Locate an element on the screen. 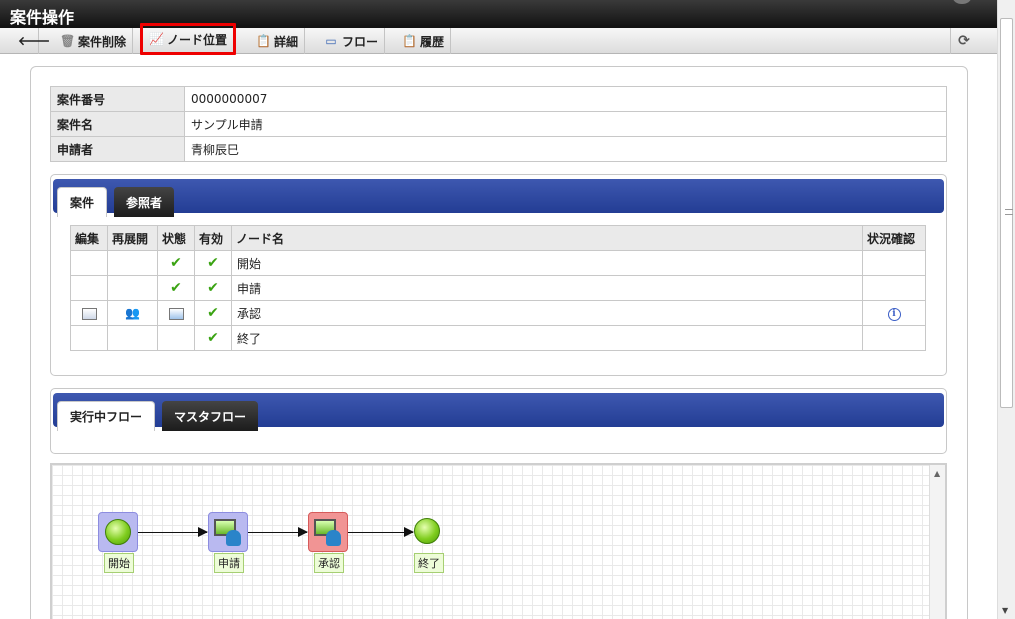  cell-node-name: 終了 is located at coordinates (547, 338).